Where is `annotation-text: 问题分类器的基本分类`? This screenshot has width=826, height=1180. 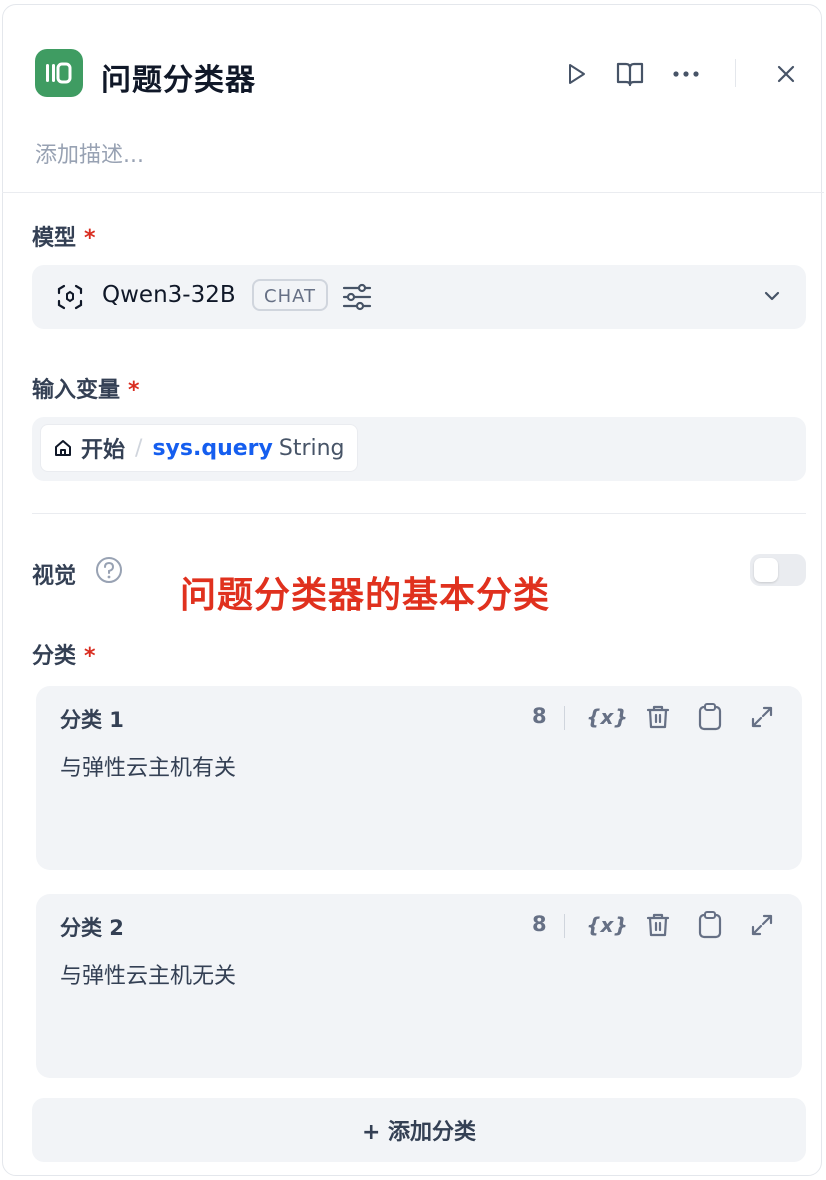 annotation-text: 问题分类器的基本分类 is located at coordinates (365, 595).